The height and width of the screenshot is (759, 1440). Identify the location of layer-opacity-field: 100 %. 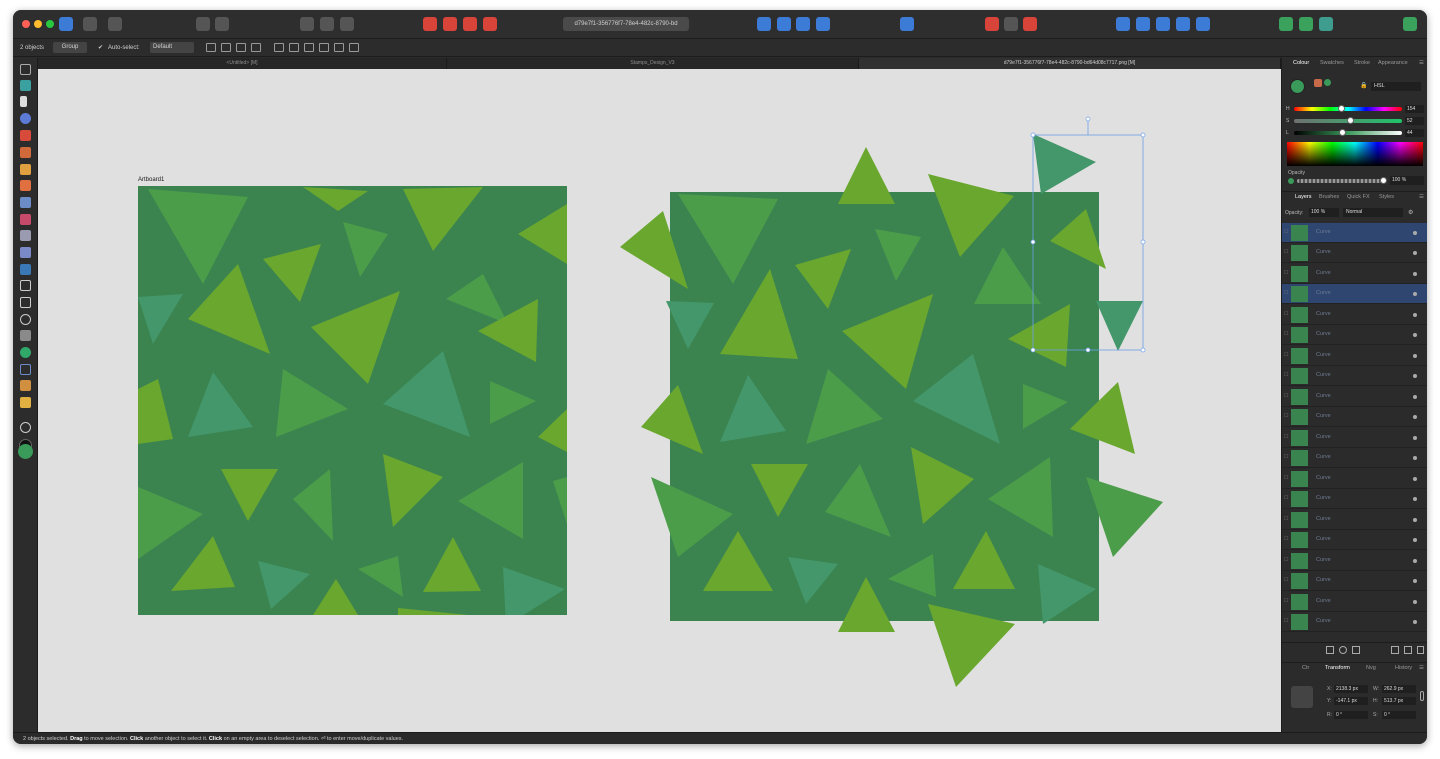
(1324, 212).